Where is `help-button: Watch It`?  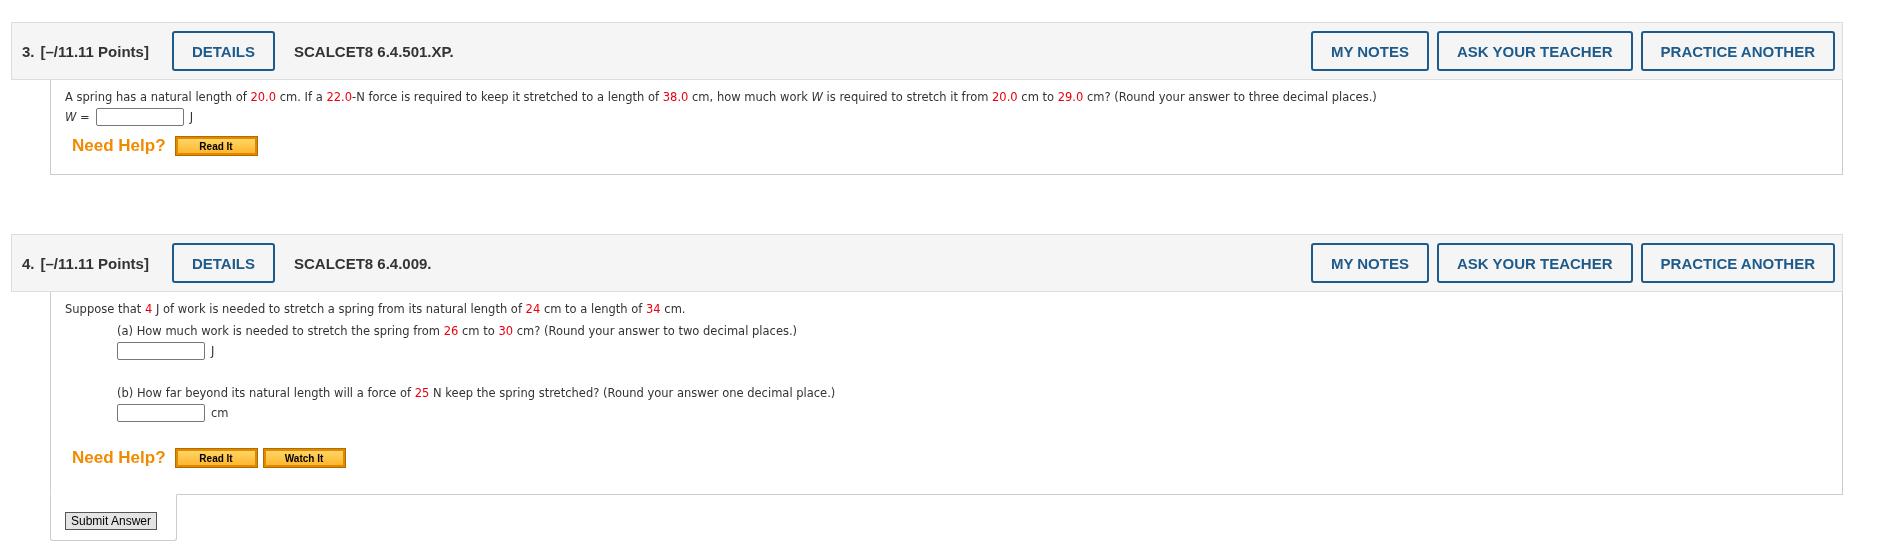 help-button: Watch It is located at coordinates (304, 458).